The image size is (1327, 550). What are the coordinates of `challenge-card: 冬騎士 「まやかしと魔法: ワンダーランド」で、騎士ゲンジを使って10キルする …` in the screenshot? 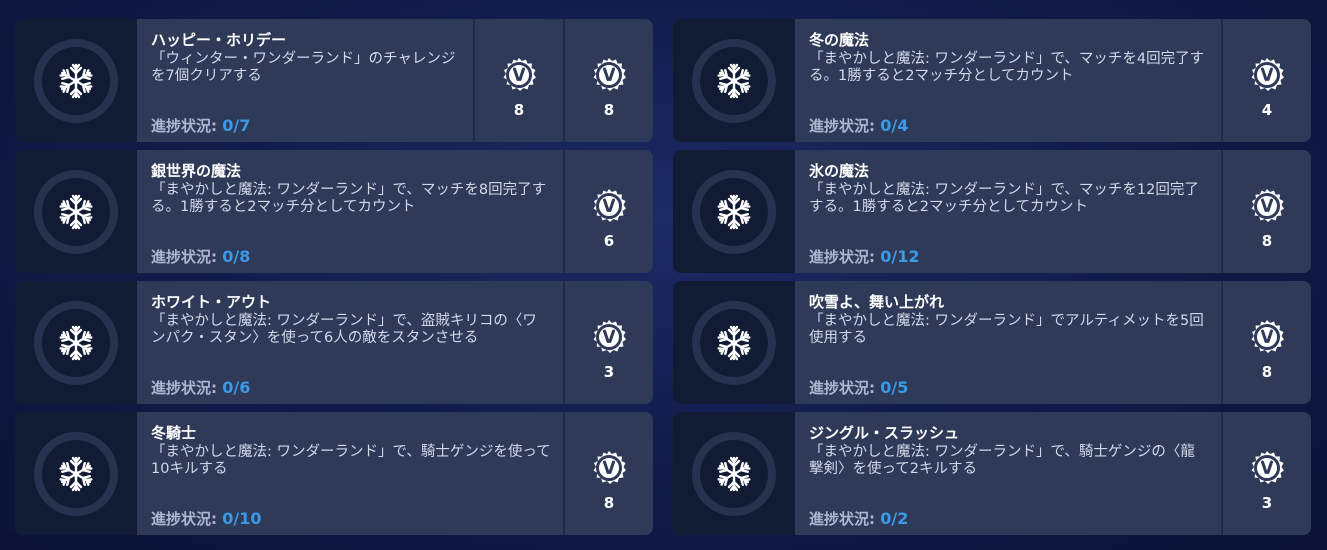 It's located at (334, 473).